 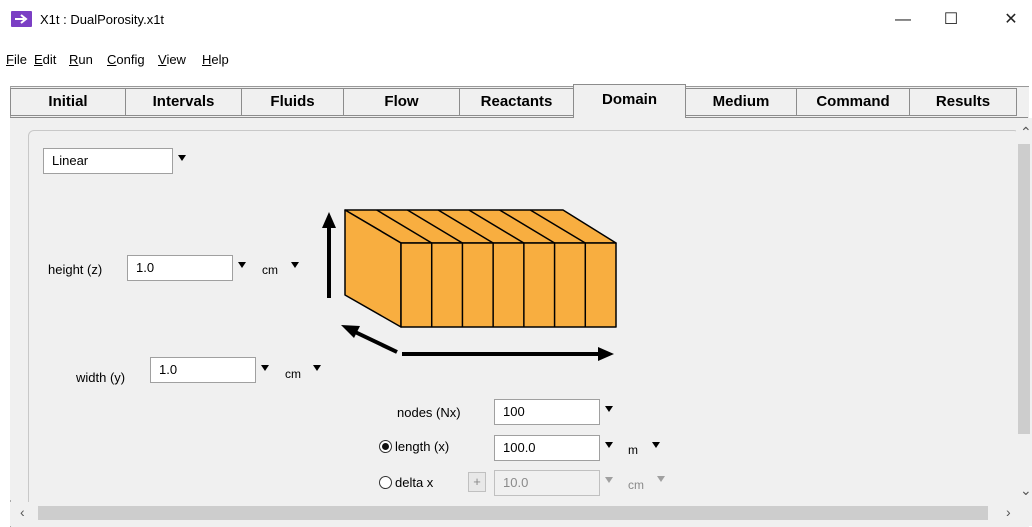 What do you see at coordinates (22, 512) in the screenshot?
I see `scroll-left-icon: ‹` at bounding box center [22, 512].